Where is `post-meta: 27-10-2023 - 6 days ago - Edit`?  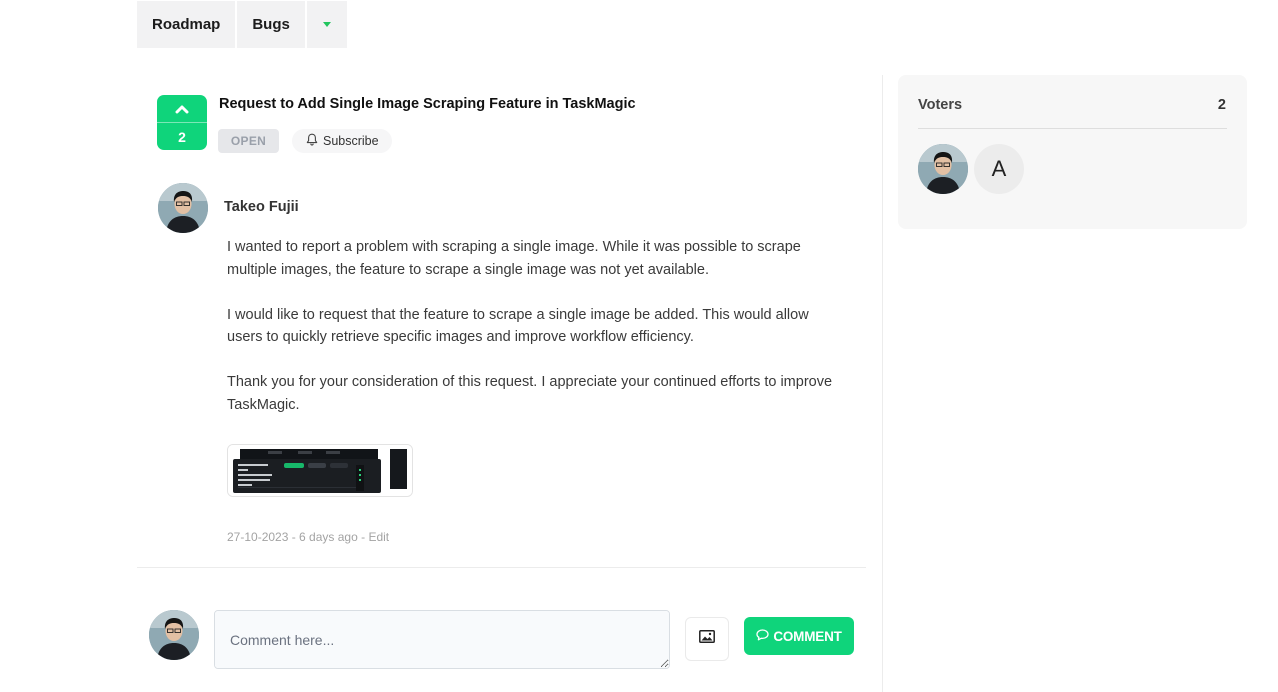
post-meta: 27-10-2023 - 6 days ago - Edit is located at coordinates (308, 537).